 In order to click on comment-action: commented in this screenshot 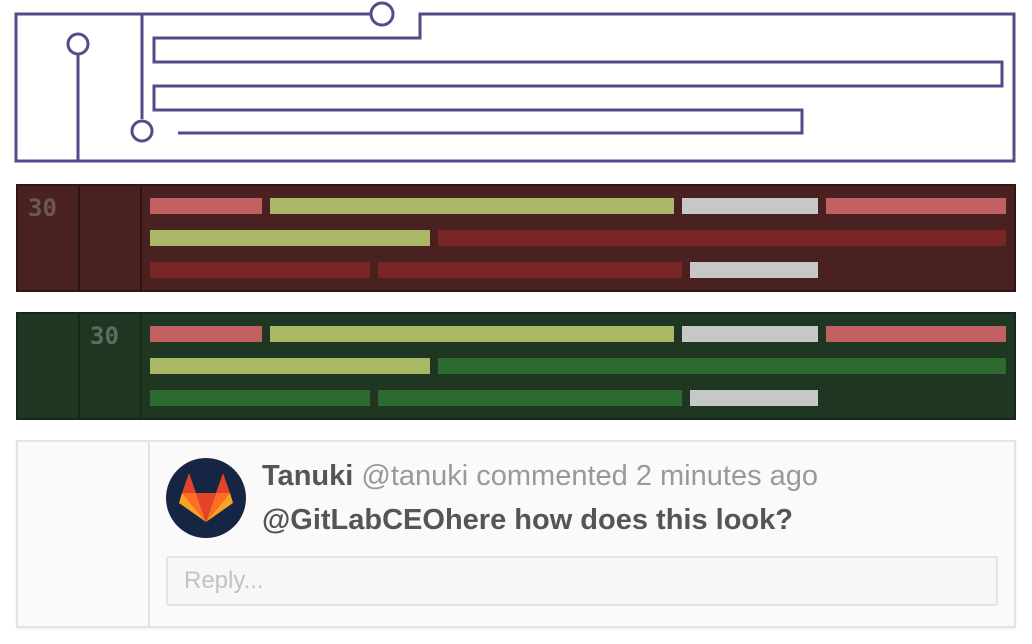, I will do `click(552, 476)`.